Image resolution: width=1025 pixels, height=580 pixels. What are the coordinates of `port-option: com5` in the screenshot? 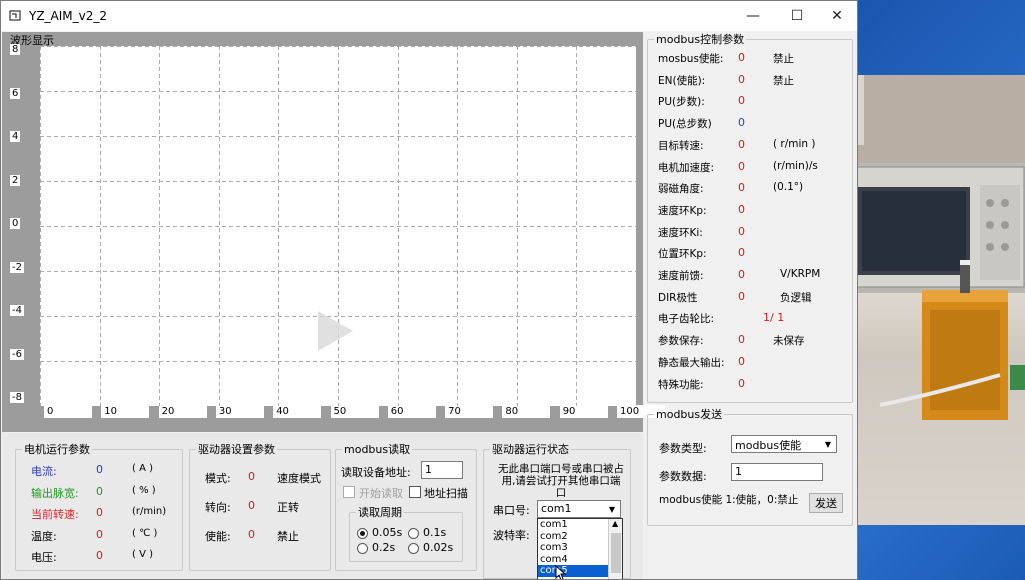 It's located at (573, 571).